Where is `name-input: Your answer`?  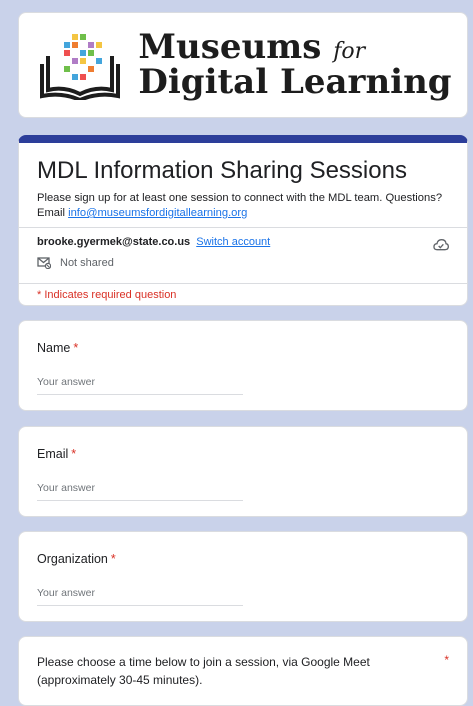
name-input: Your answer is located at coordinates (140, 385).